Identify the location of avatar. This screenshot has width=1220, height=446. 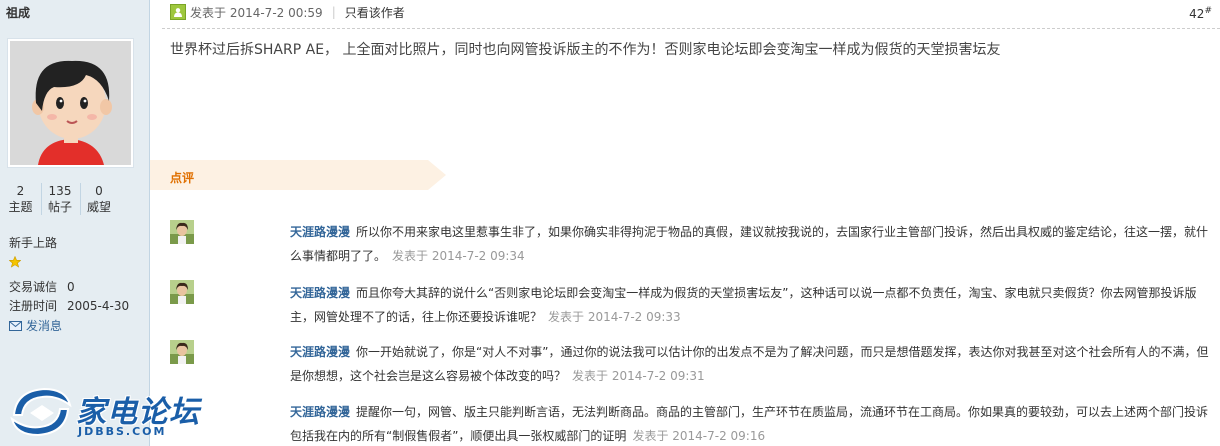
(70, 103).